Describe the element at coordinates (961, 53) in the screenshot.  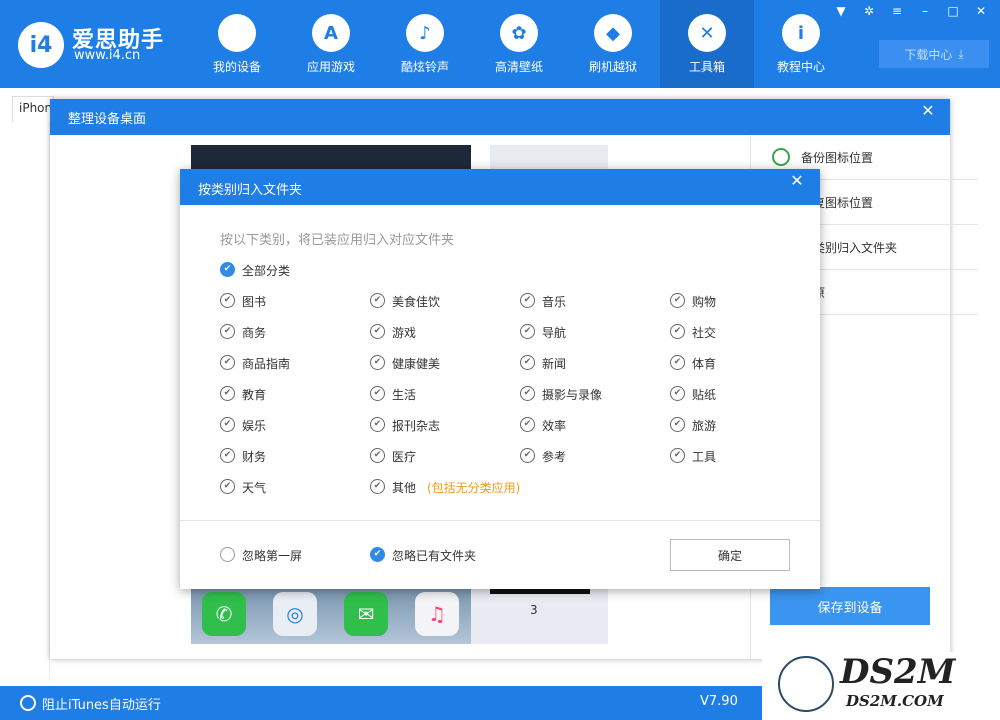
I see `download-icon: ⤓` at that location.